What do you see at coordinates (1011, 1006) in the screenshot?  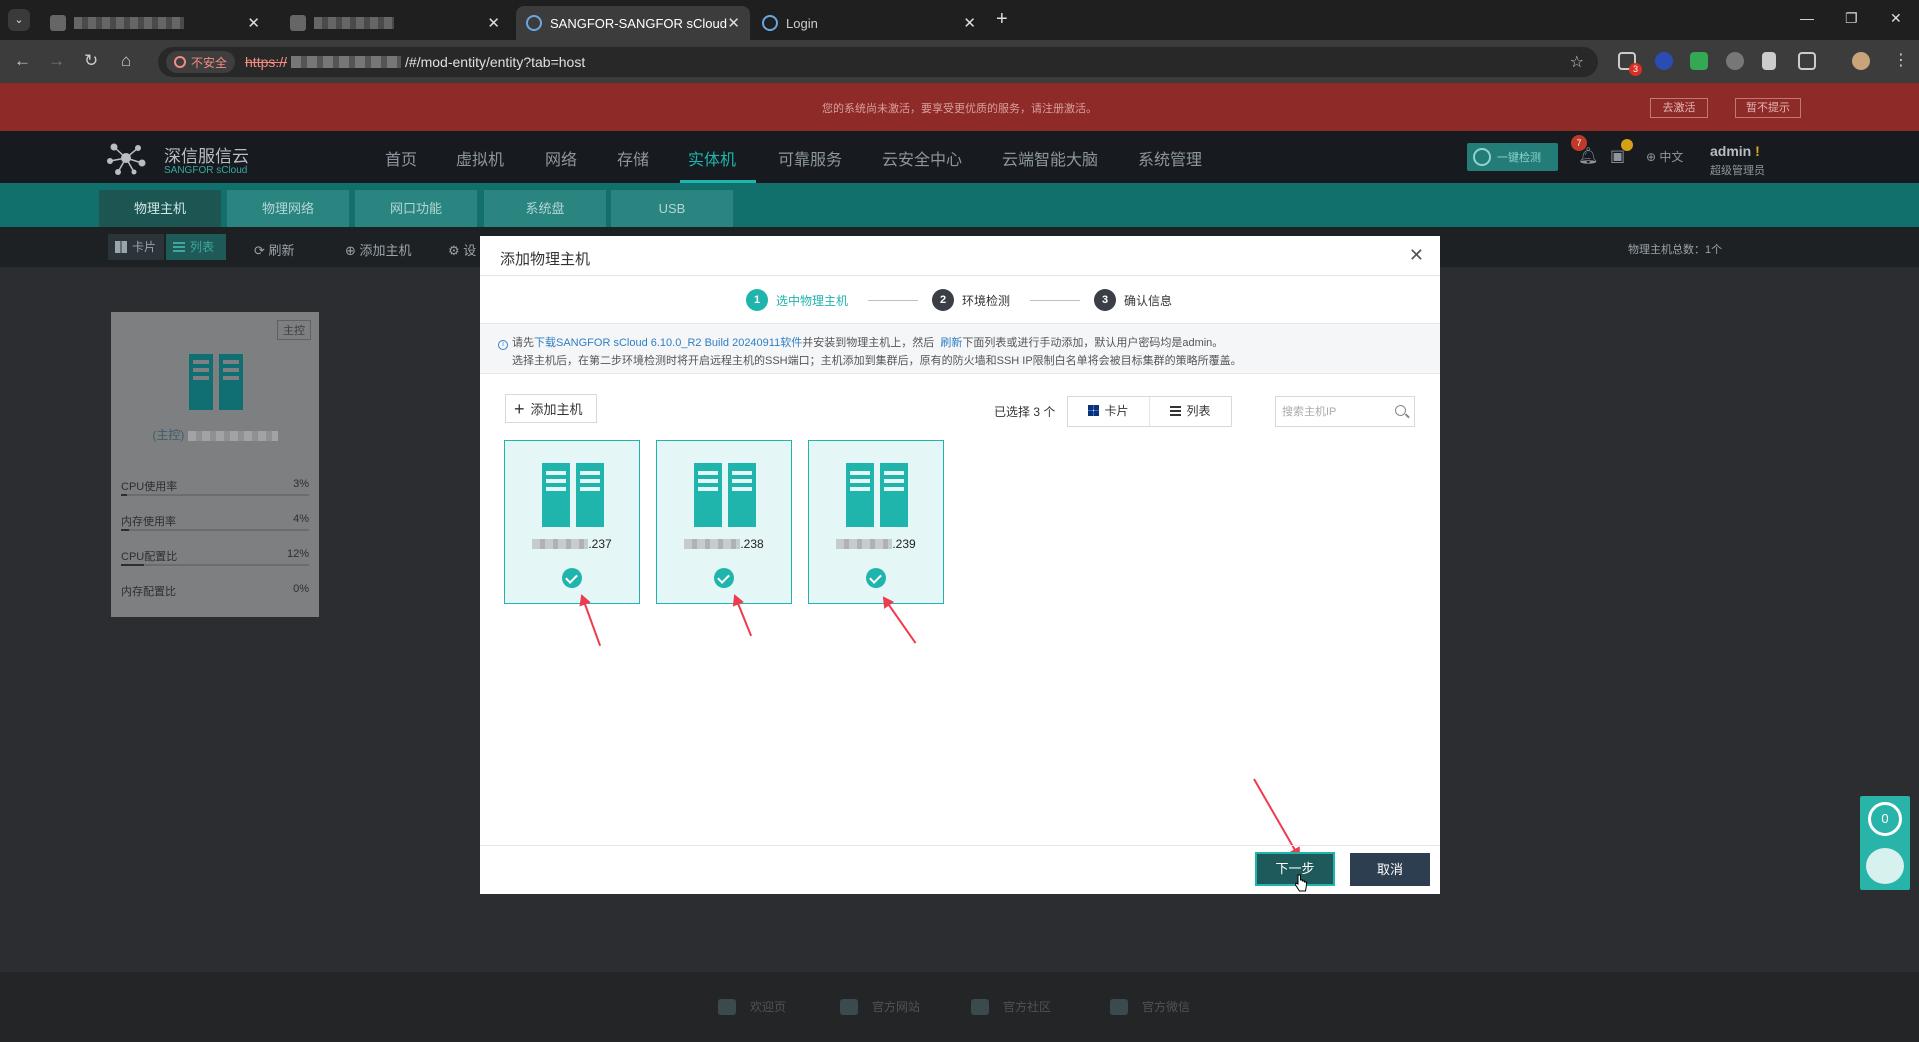 I see `footer-community-link: 官方社区` at bounding box center [1011, 1006].